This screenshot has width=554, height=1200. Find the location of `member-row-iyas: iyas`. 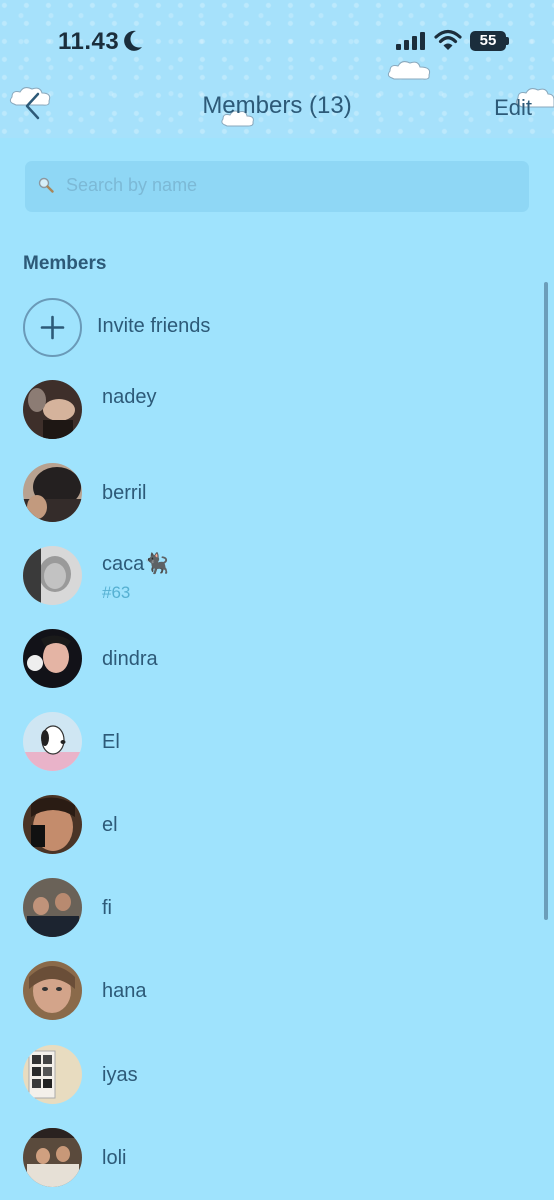

member-row-iyas: iyas is located at coordinates (277, 1080).